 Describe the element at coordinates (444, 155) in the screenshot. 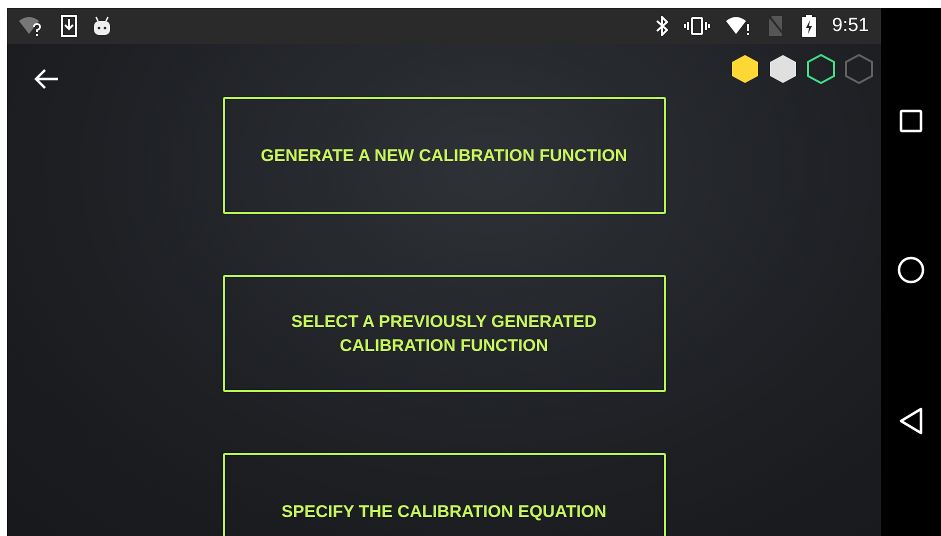

I see `option-button: GENERATE A NEW CALIBRATION FUNCTION` at that location.